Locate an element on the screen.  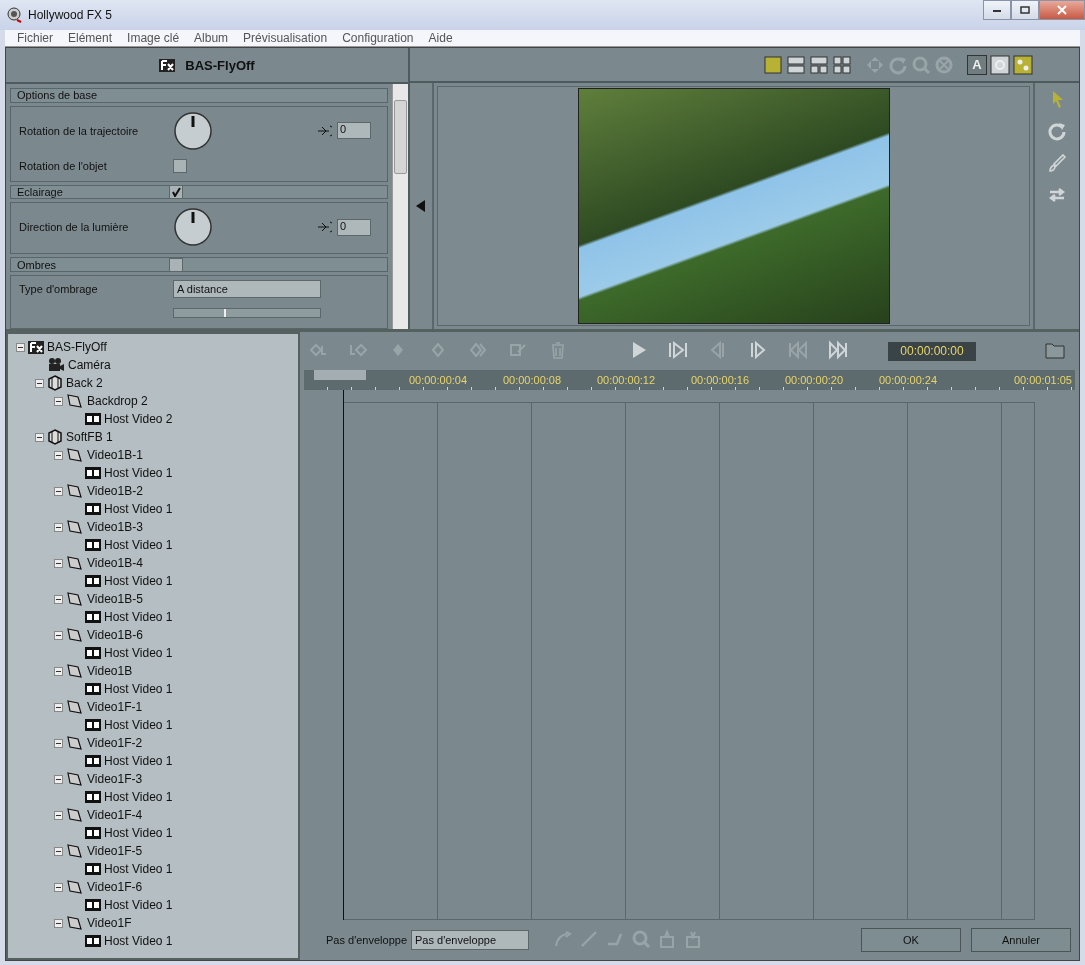
tree-item: Video1B-1 is located at coordinates (115, 455).